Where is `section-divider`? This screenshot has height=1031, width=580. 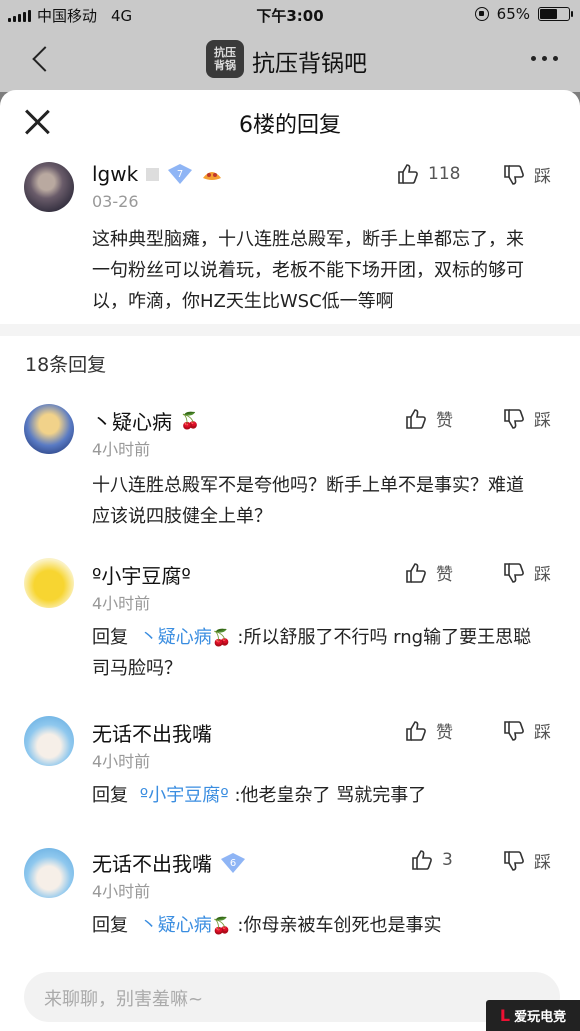
section-divider is located at coordinates (290, 330).